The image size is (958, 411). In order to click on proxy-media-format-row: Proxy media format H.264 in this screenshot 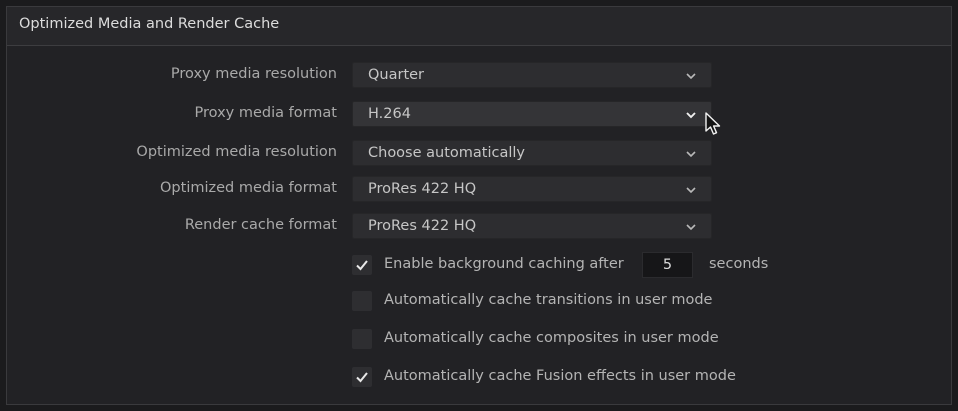, I will do `click(479, 114)`.